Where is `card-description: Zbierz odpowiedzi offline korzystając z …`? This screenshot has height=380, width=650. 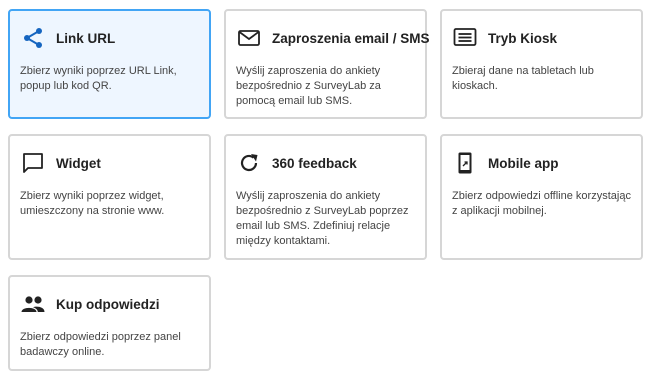 card-description: Zbierz odpowiedzi offline korzystając z … is located at coordinates (541, 203).